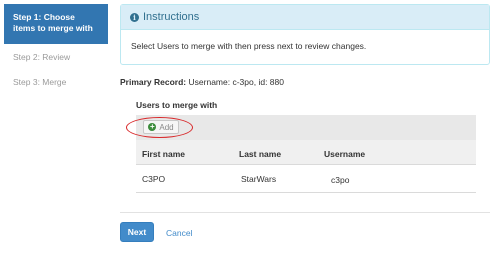 The width and height of the screenshot is (494, 253). Describe the element at coordinates (134, 17) in the screenshot. I see `info-icon: i` at that location.